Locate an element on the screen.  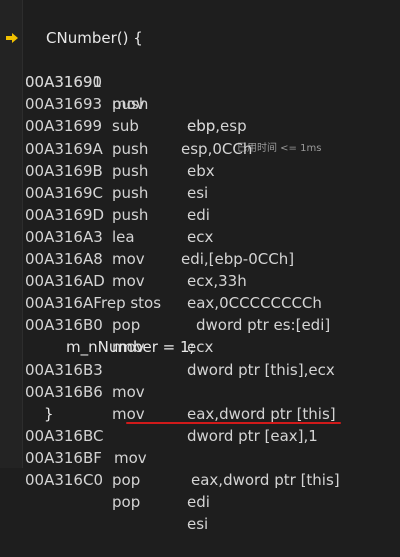
current-instruction-arrow-icon is located at coordinates (12, 38).